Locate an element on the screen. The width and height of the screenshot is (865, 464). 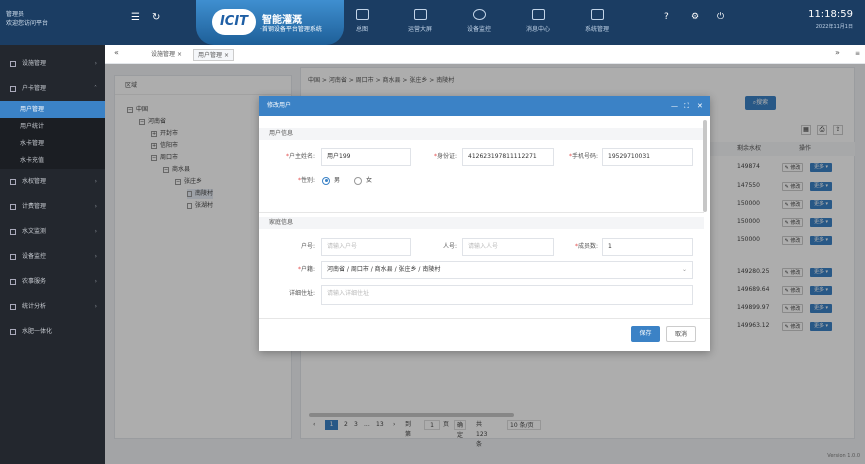
name-label: *户主姓名: is located at coordinates (300, 156).